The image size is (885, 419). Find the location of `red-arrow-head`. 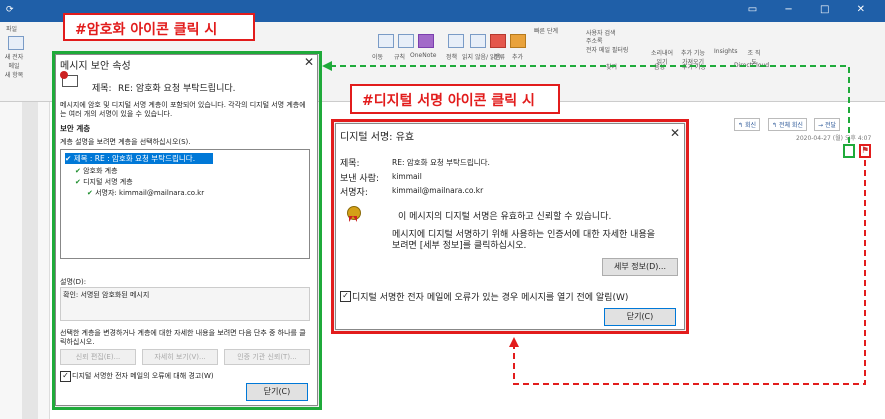

red-arrow-head is located at coordinates (514, 342).